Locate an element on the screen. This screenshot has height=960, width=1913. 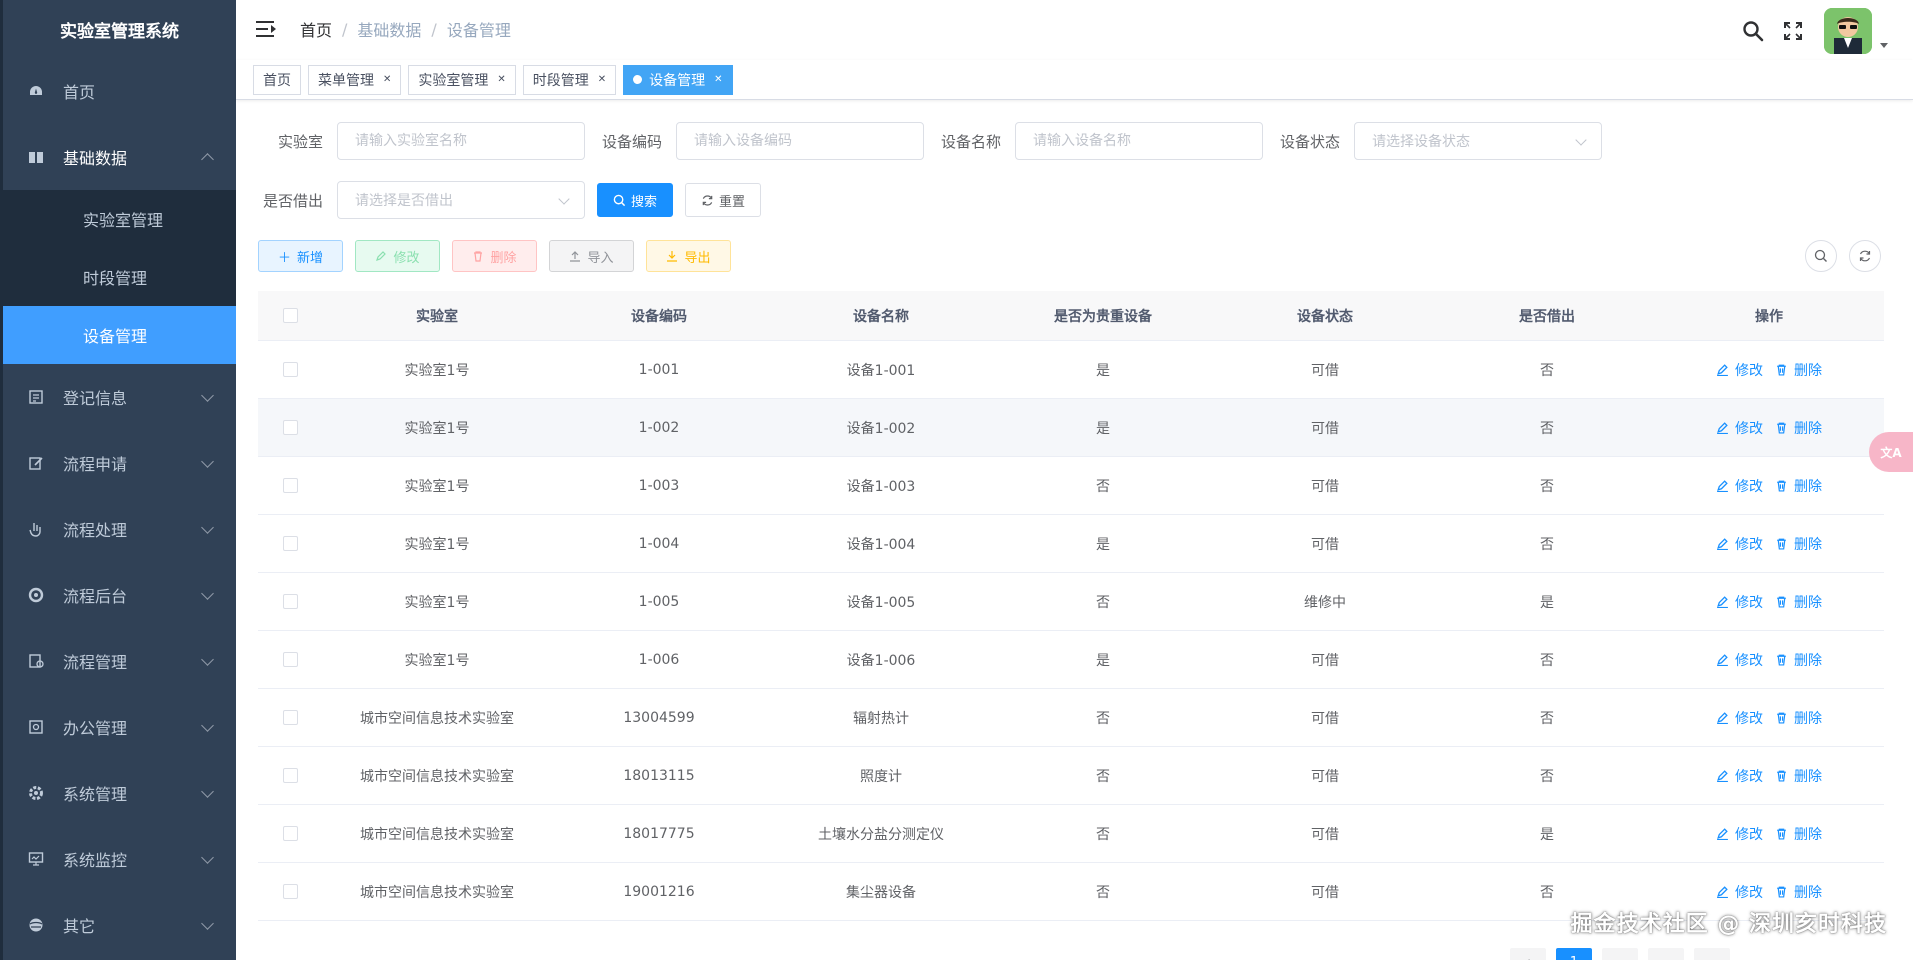
cell-valuable: 是 is located at coordinates (1103, 370).